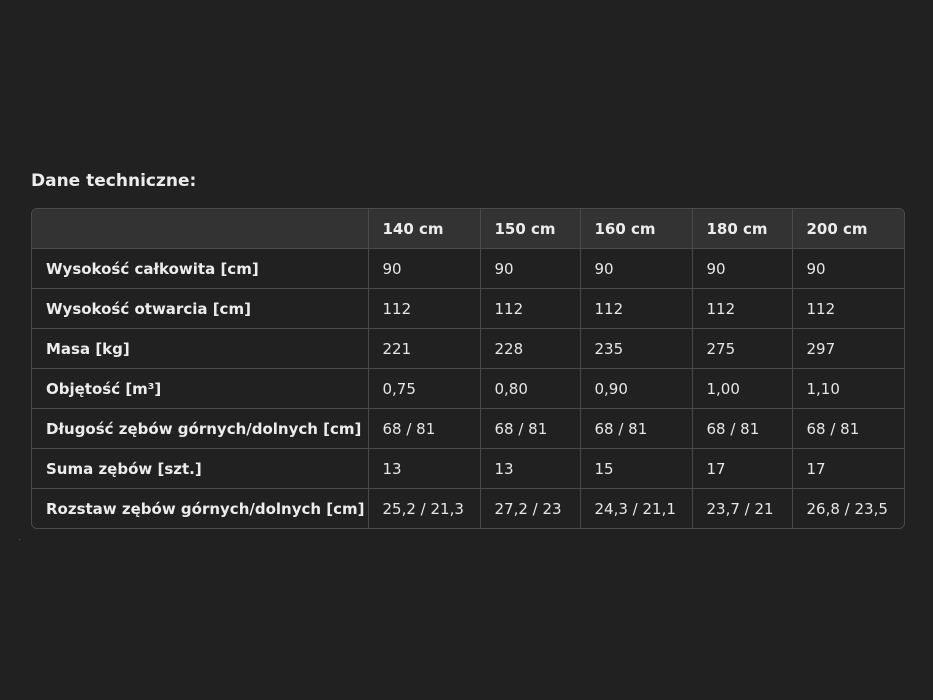 This screenshot has height=700, width=933. What do you see at coordinates (200, 388) in the screenshot?
I see `row-label: Objętość [m³]` at bounding box center [200, 388].